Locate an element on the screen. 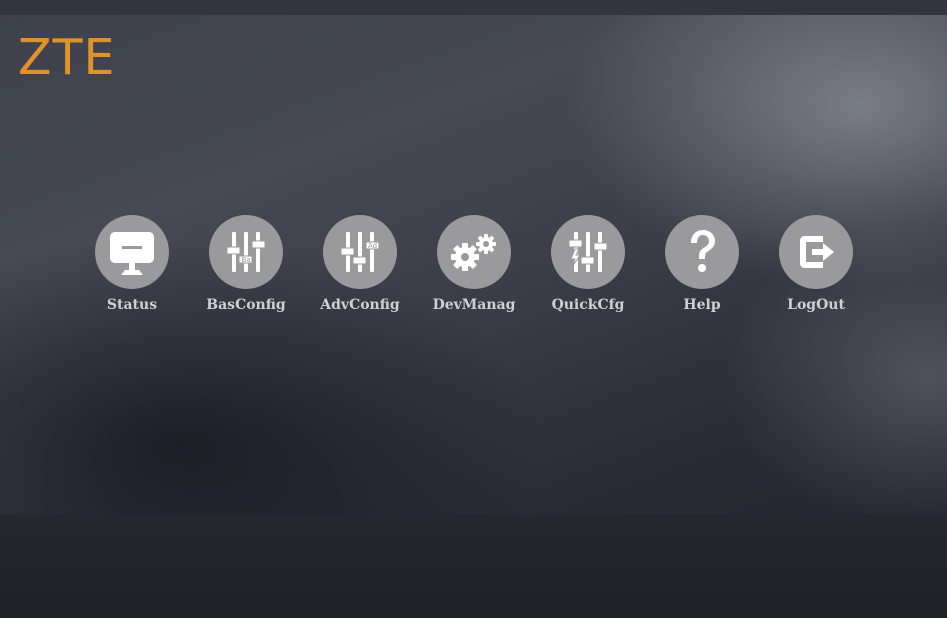  menu-item-devmanag: DevManag is located at coordinates (474, 267).